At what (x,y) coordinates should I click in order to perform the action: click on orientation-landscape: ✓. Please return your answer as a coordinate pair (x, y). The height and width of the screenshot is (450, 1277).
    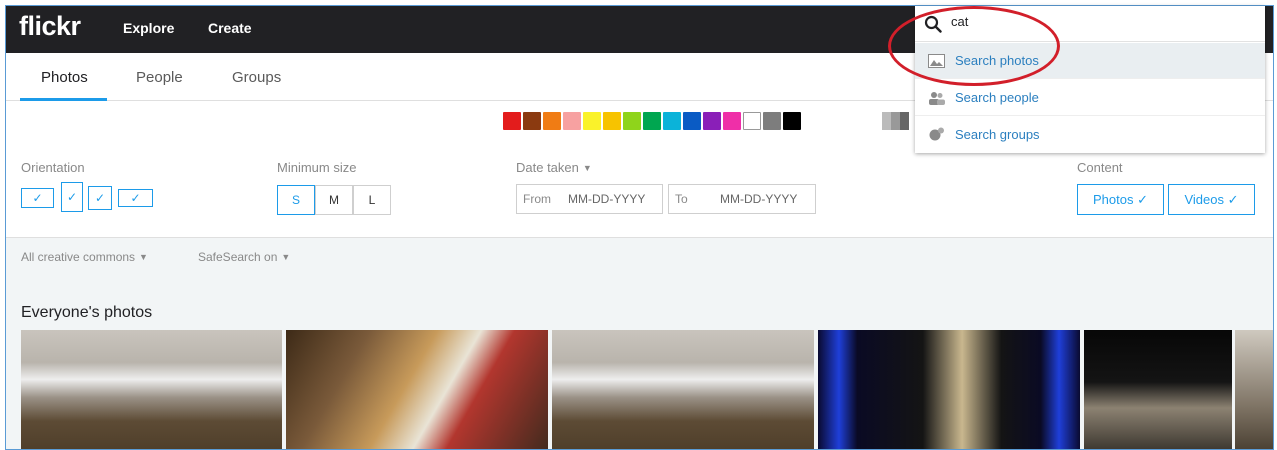
    Looking at the image, I should click on (37, 198).